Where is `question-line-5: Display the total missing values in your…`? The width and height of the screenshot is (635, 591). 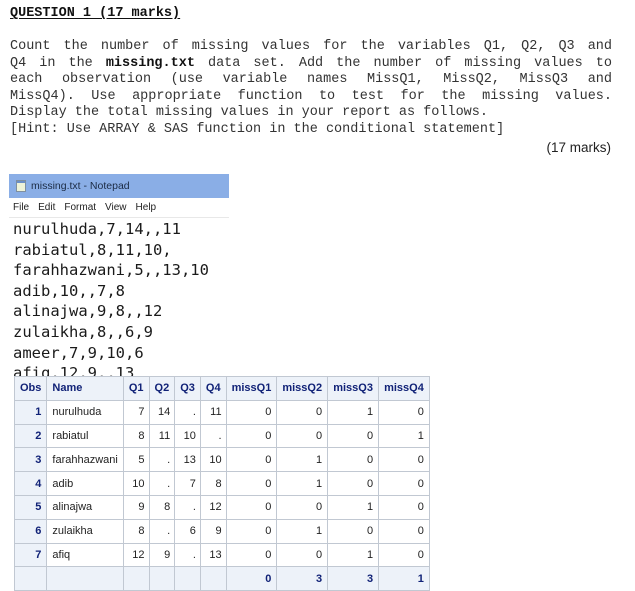
question-line-5: Display the total missing values in your… is located at coordinates (249, 112).